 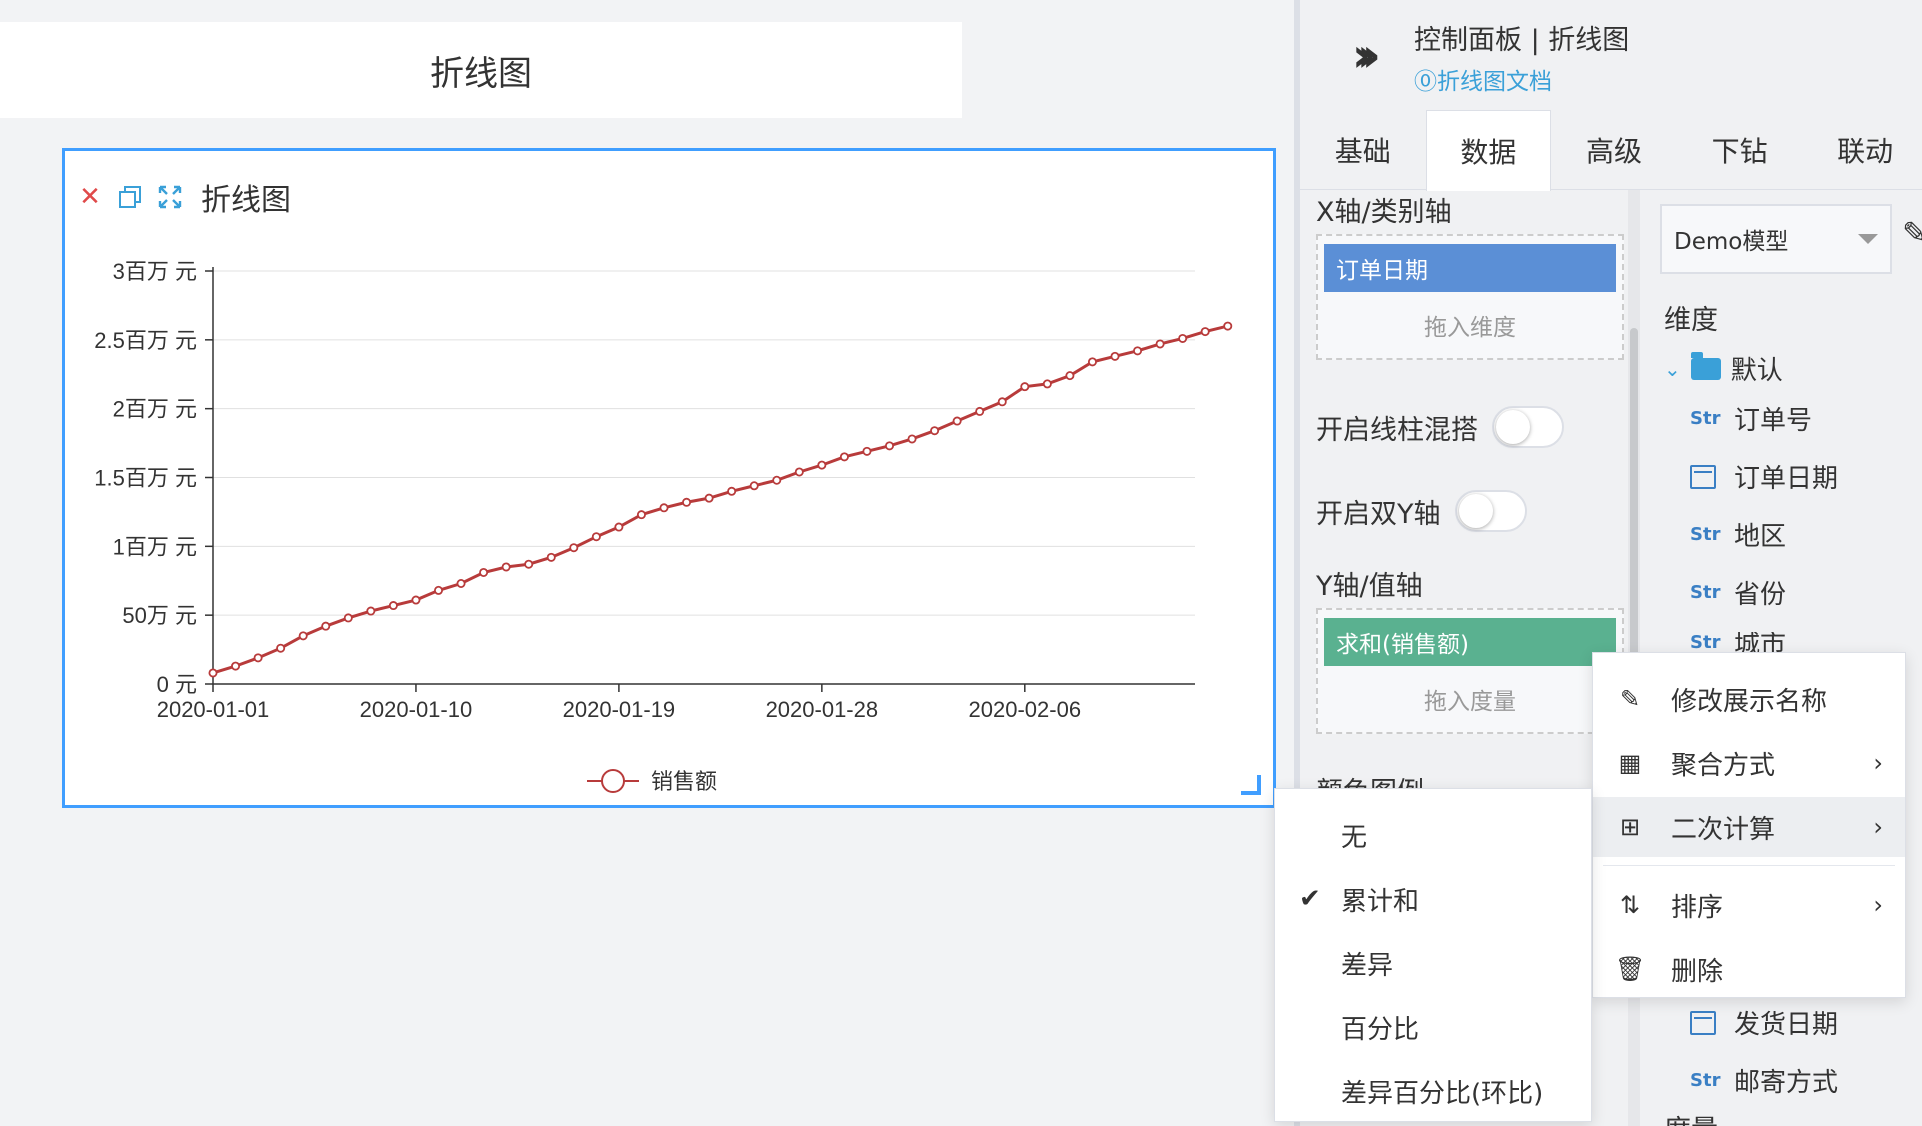 I want to click on y-axis-field-pill: 求和(销售额), so click(x=1470, y=642).